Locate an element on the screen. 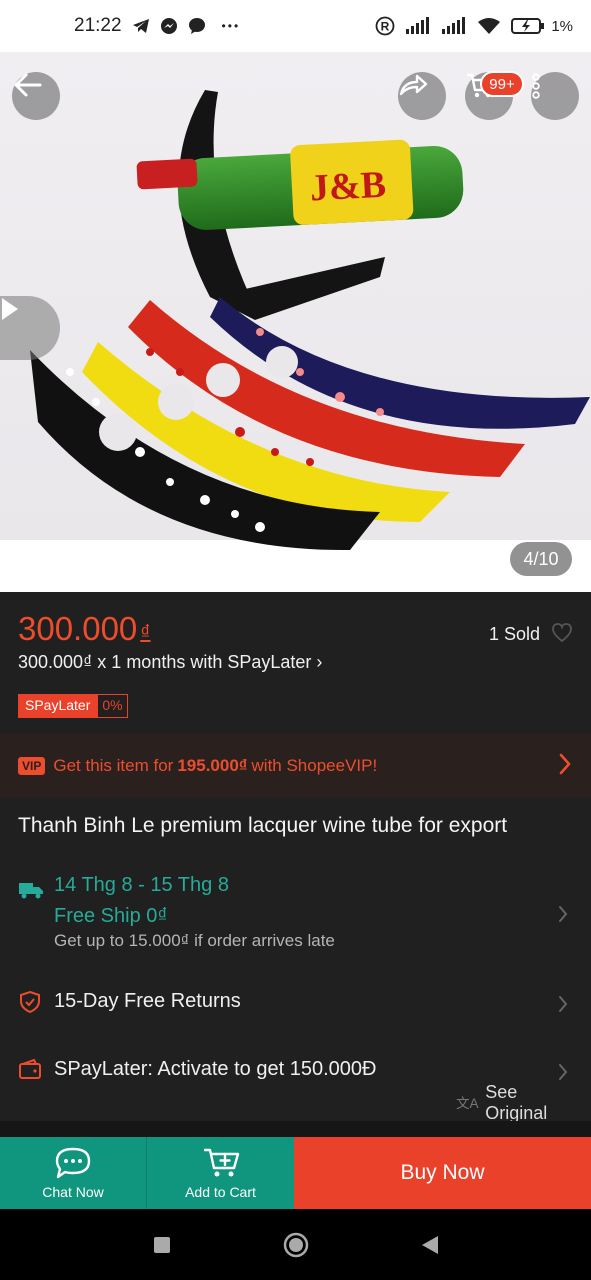 Image resolution: width=591 pixels, height=1280 pixels. shipping-dates: 14 Thg 8 - 15 Thg 8 is located at coordinates (141, 885).